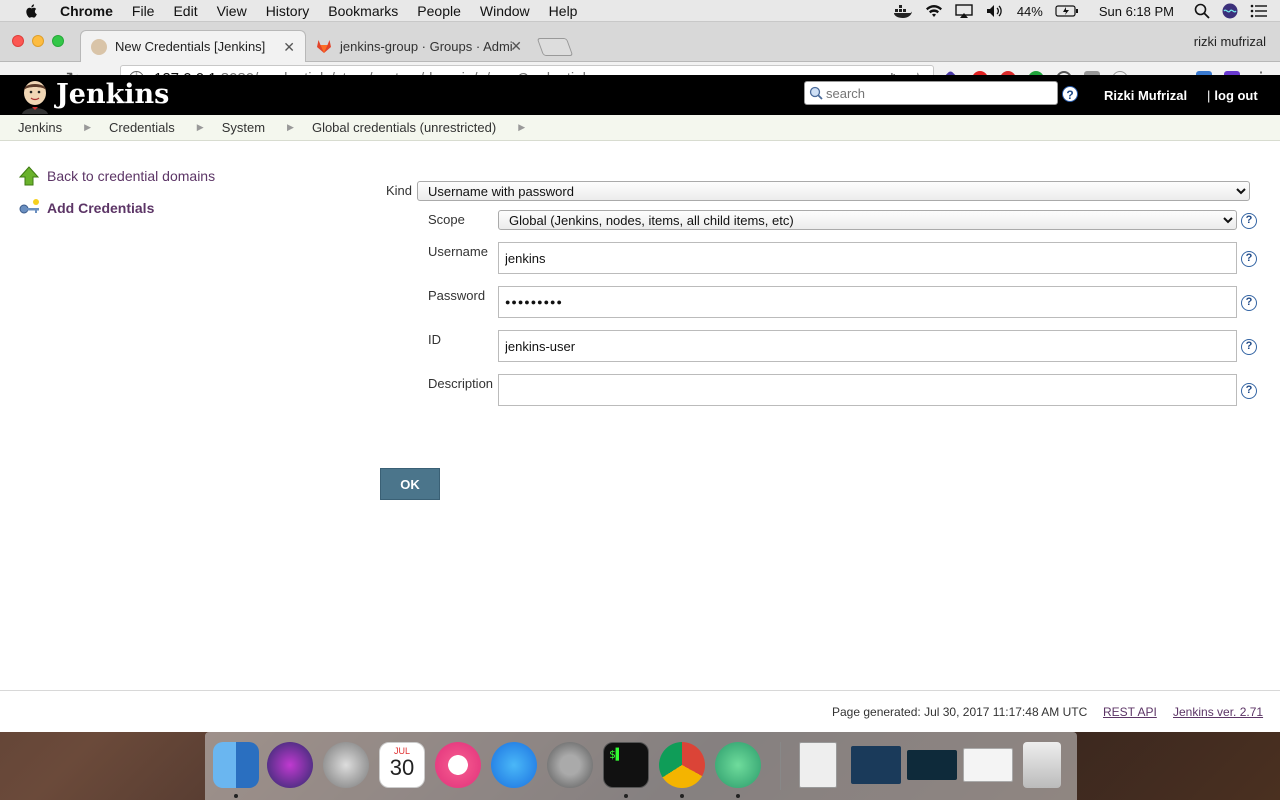  What do you see at coordinates (190, 46) in the screenshot?
I see `tab-title: New Credentials [Jenkins]` at bounding box center [190, 46].